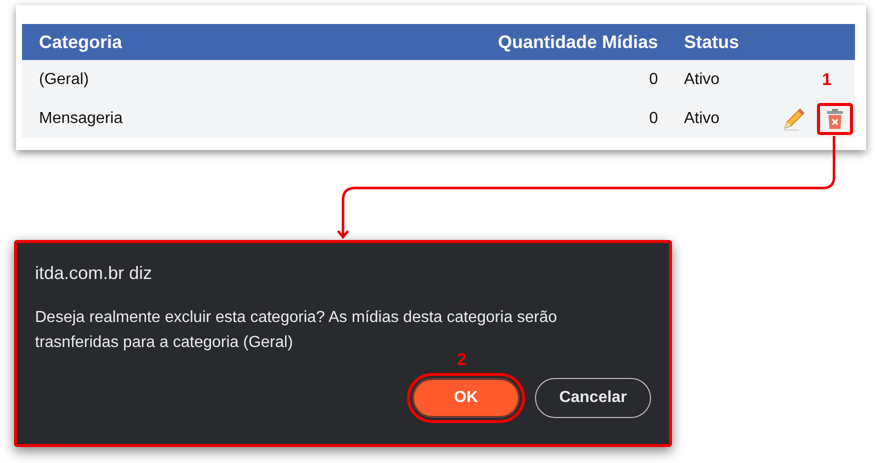  I want to click on column-header: Quantidade Mídias, so click(578, 42).